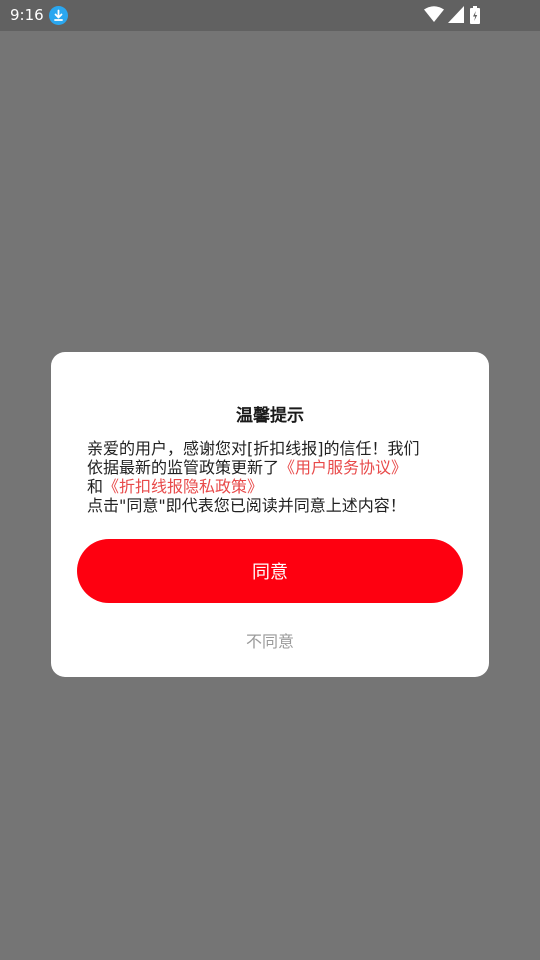 The width and height of the screenshot is (540, 960). Describe the element at coordinates (246, 505) in the screenshot. I see `message-line-4: 点击"同意"即代表您已阅读并同意上述内容！` at that location.